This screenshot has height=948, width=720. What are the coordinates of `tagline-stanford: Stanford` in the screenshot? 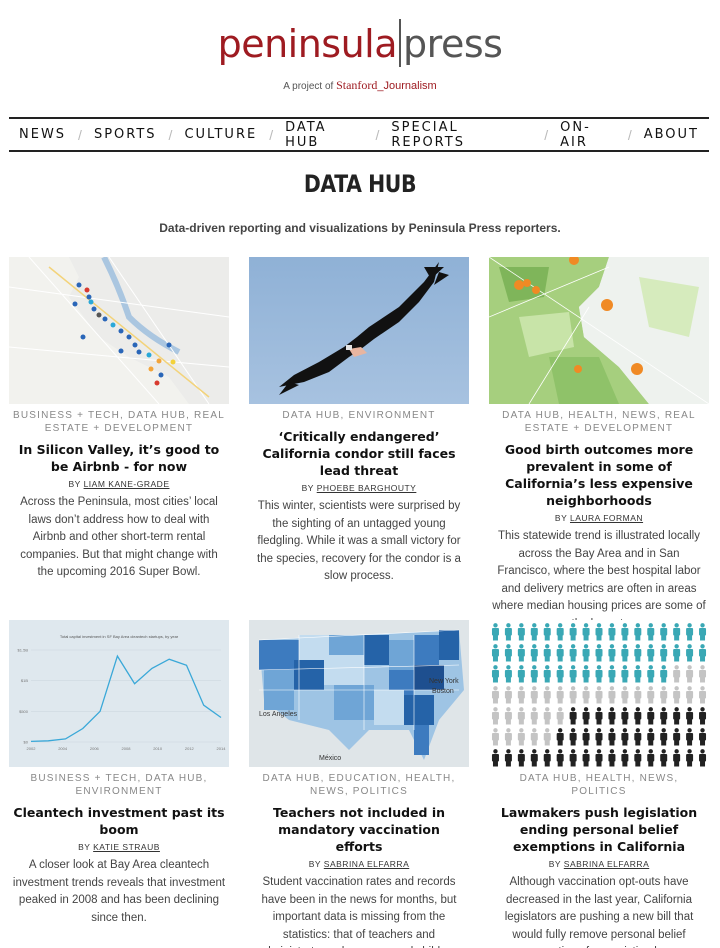 It's located at (356, 85).